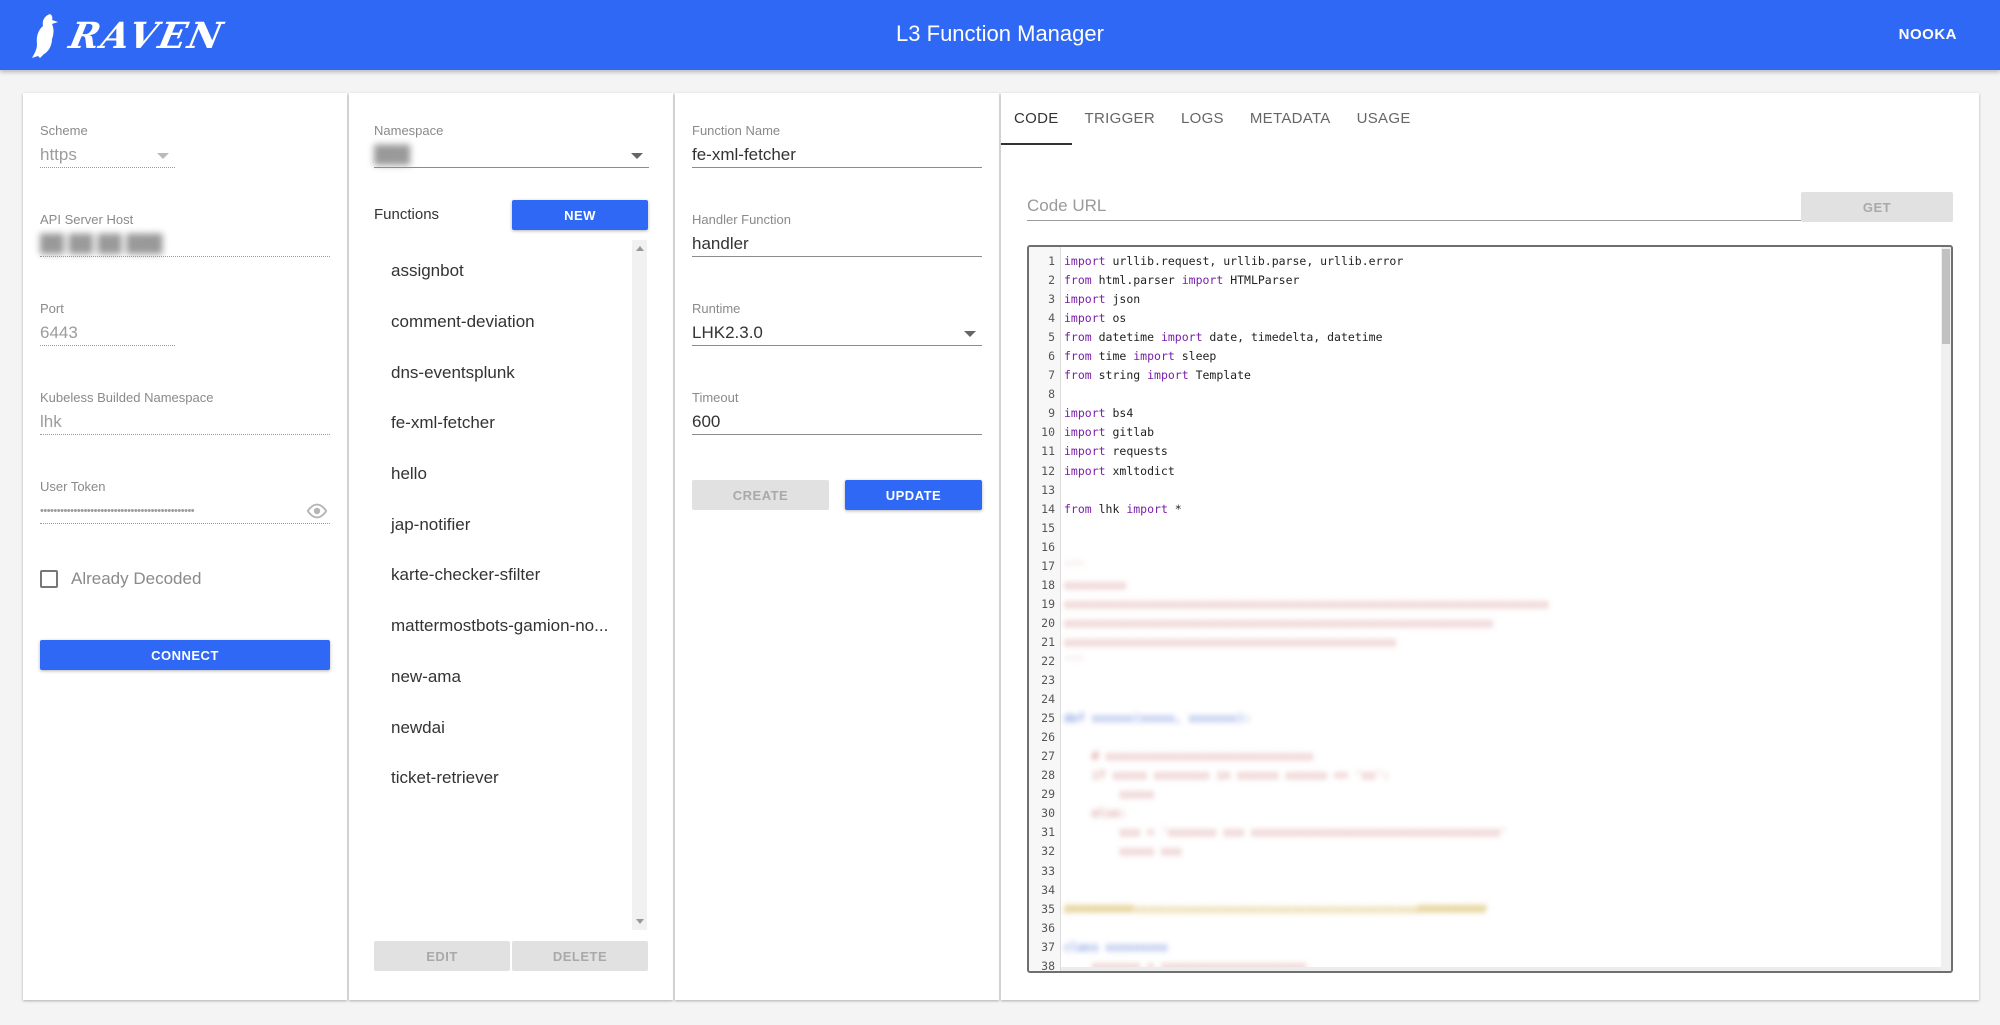 The height and width of the screenshot is (1025, 2000). What do you see at coordinates (1099, 413) in the screenshot?
I see `code-text: import bs4` at bounding box center [1099, 413].